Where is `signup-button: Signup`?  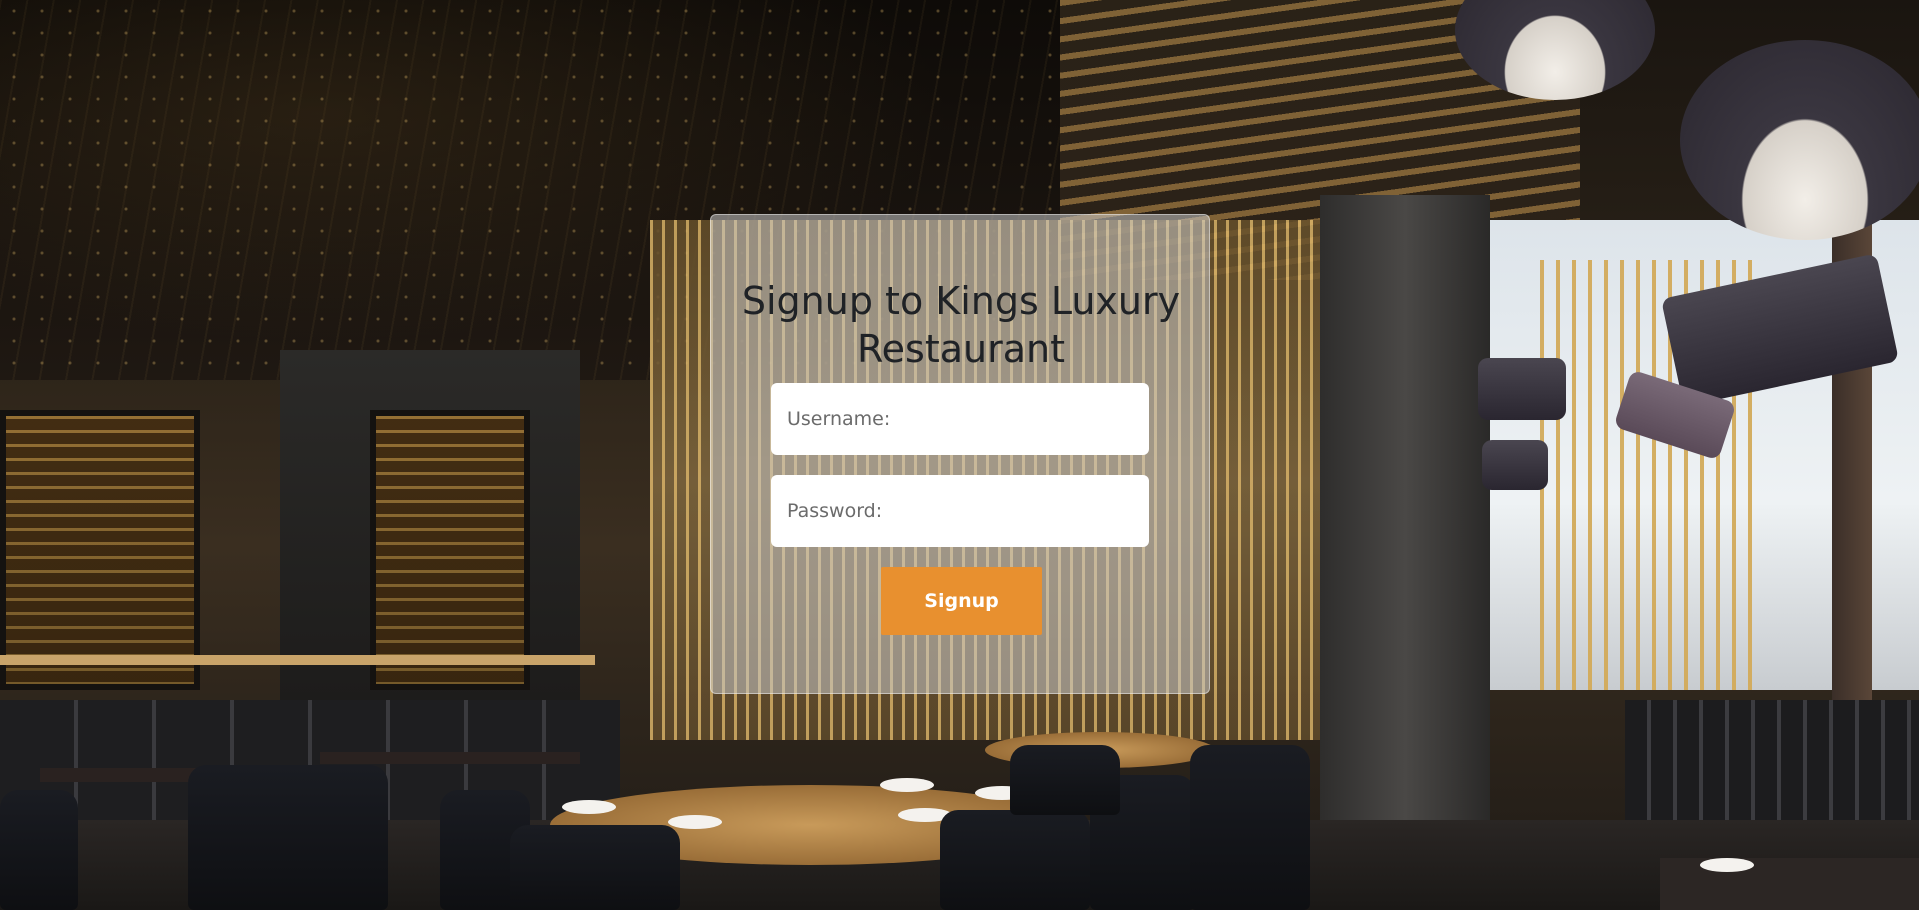
signup-button: Signup is located at coordinates (961, 601).